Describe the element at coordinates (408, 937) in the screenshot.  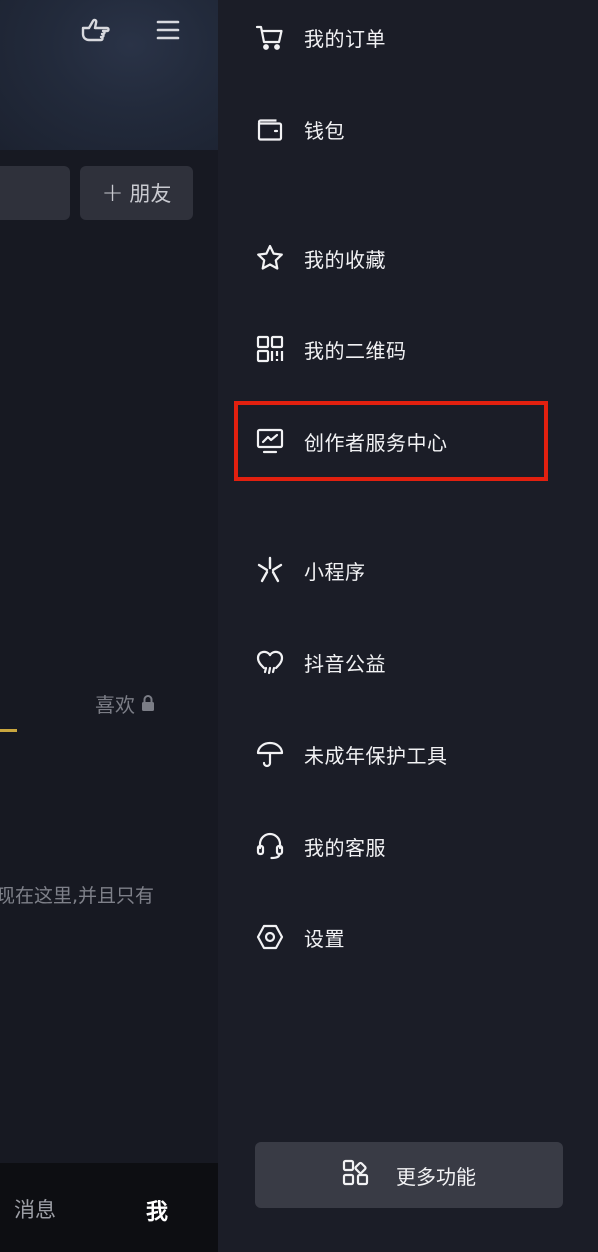
I see `menu-item-settings: 设置` at that location.